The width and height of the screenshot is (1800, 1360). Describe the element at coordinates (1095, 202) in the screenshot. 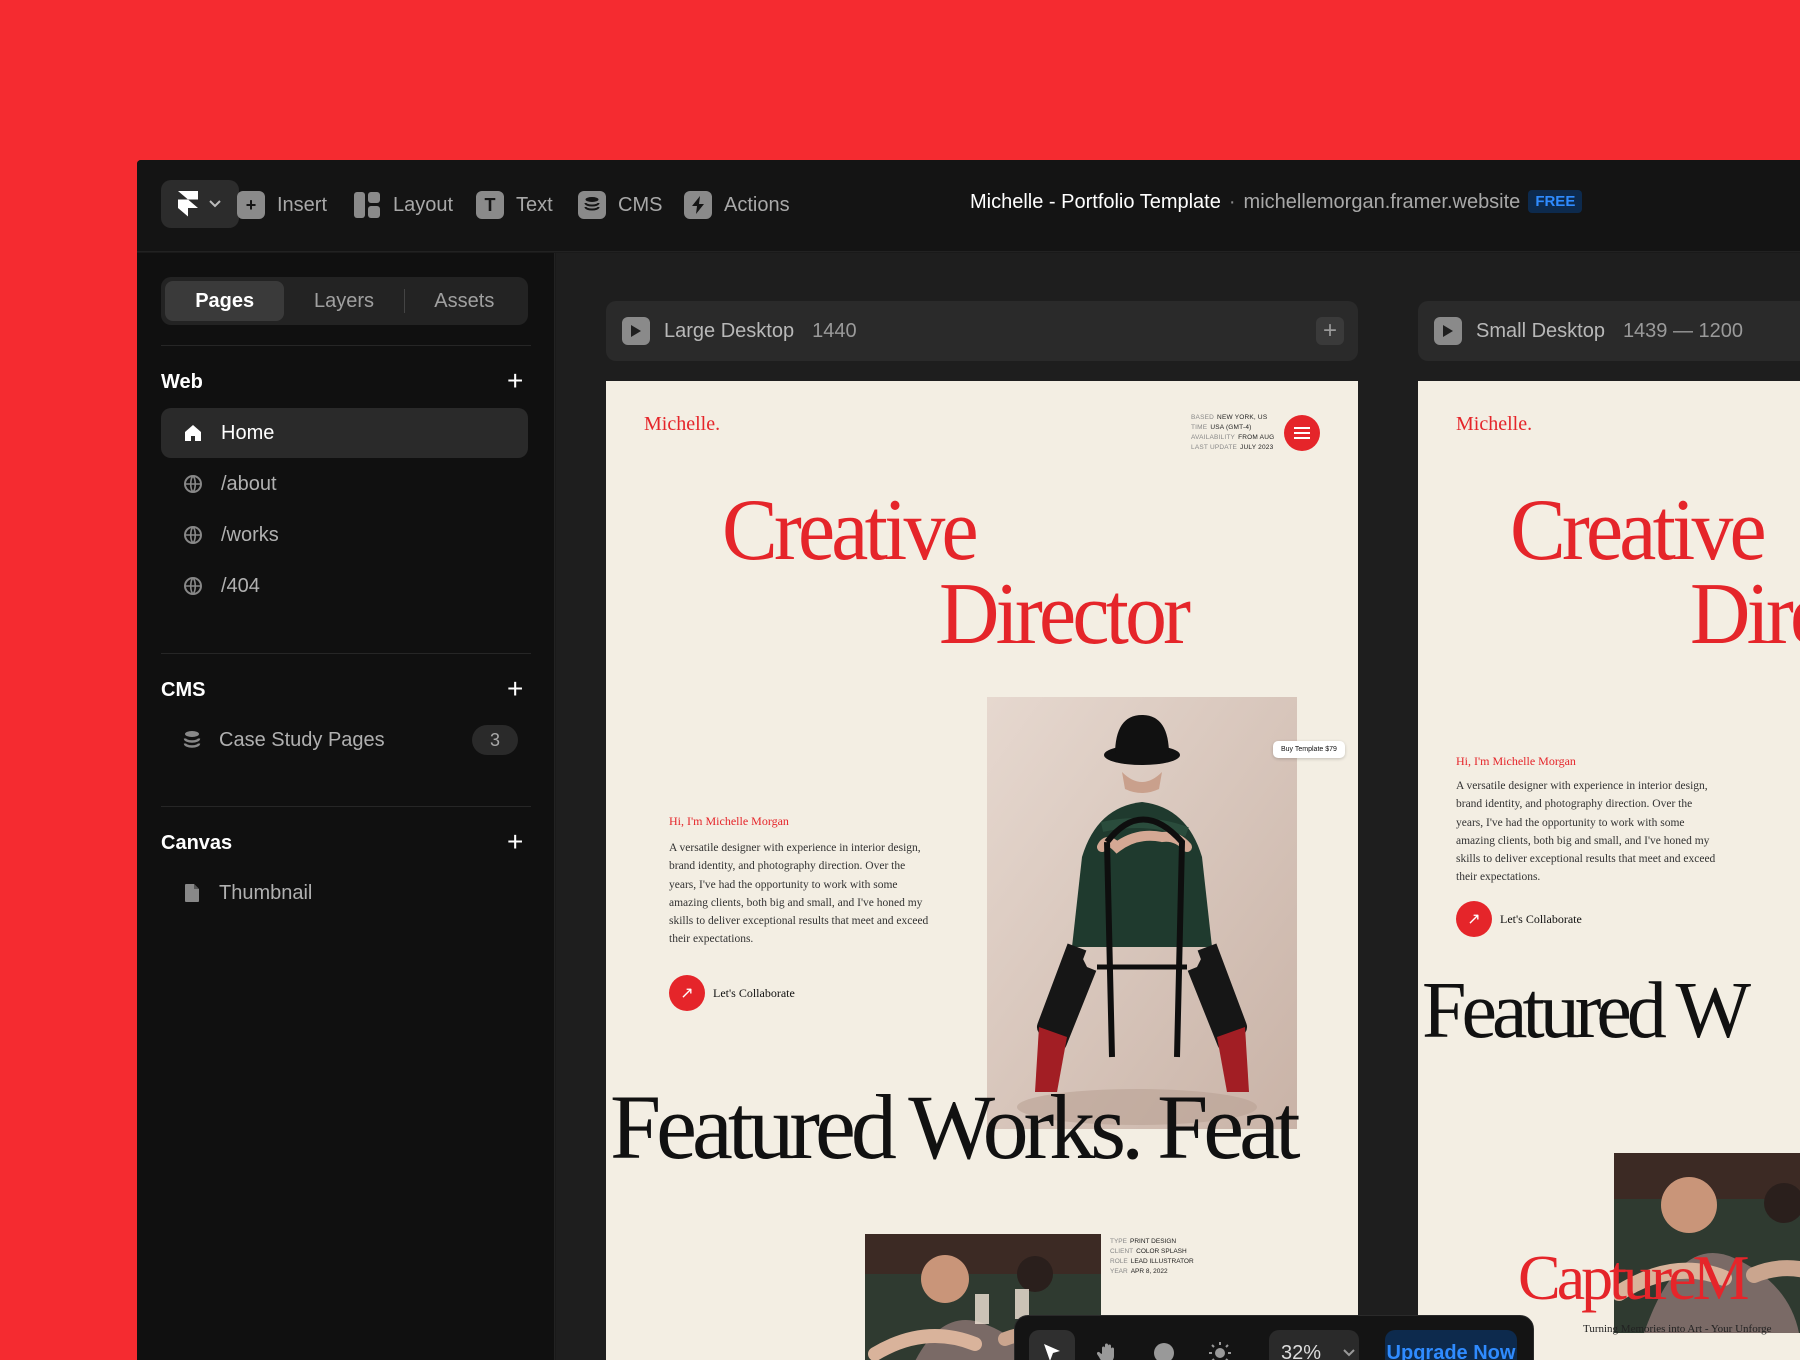

I see `project-name: Michelle - Portfolio Template` at that location.